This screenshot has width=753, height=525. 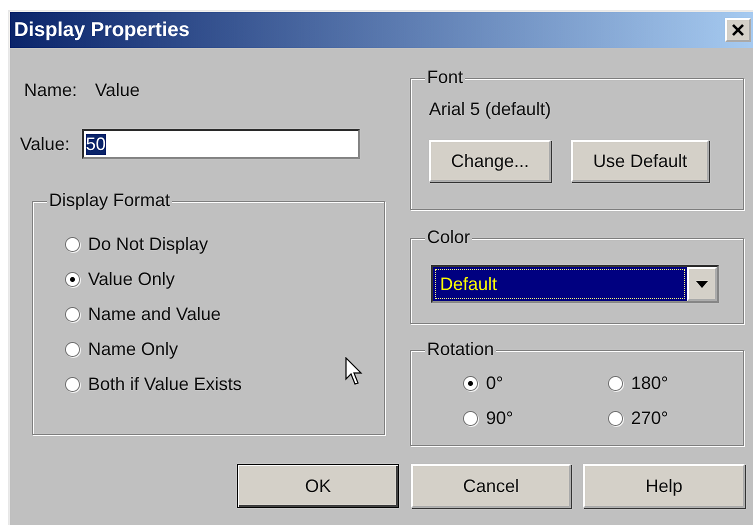 What do you see at coordinates (109, 200) in the screenshot?
I see `group-title: Display Format` at bounding box center [109, 200].